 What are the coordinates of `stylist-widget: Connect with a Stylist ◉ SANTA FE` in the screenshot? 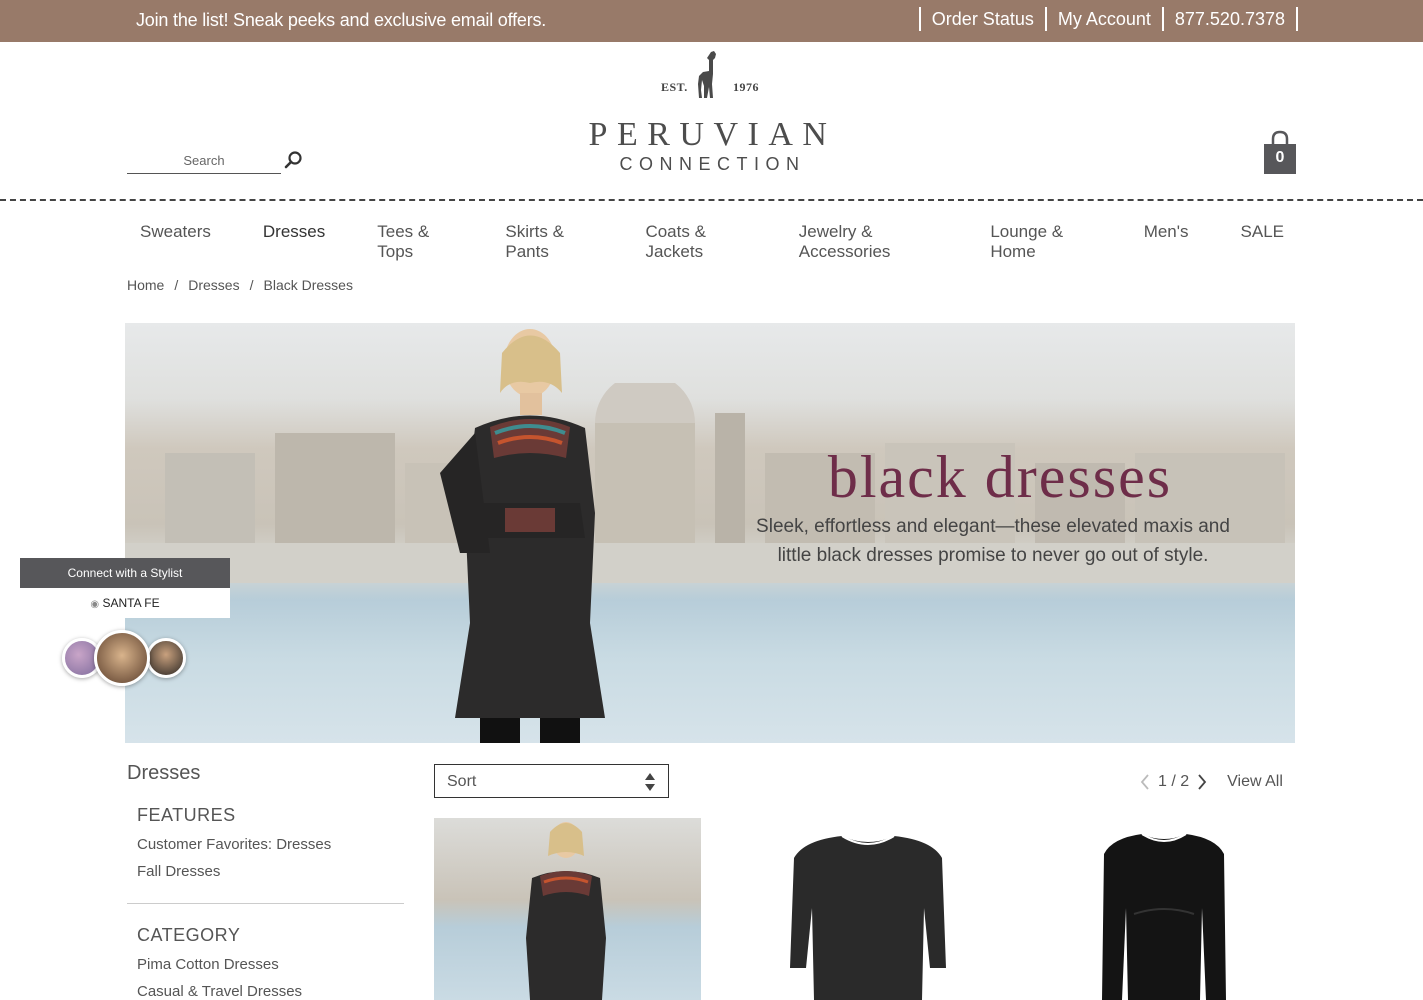 It's located at (125, 588).